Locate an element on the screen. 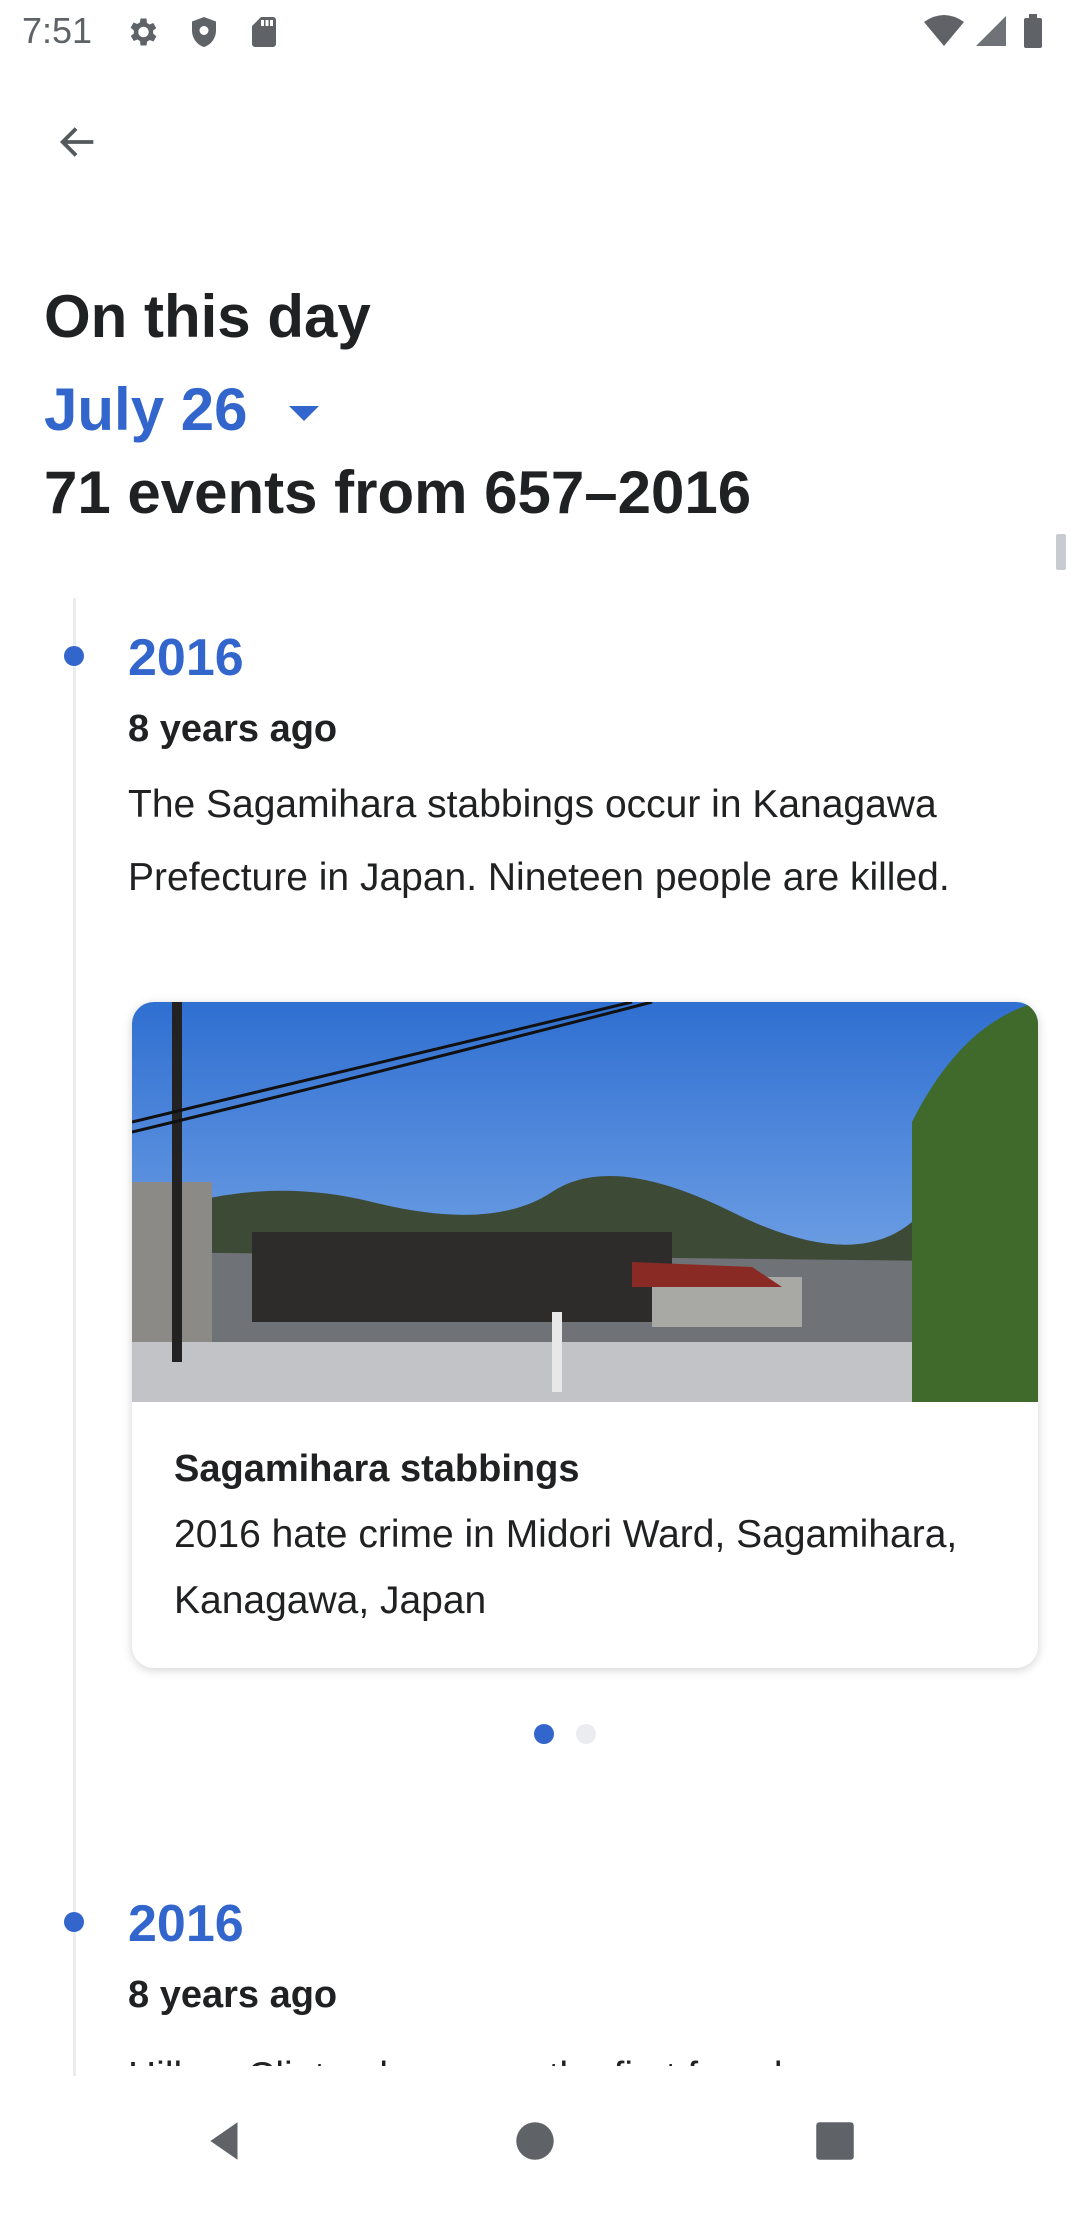  sd-card-icon is located at coordinates (264, 32).